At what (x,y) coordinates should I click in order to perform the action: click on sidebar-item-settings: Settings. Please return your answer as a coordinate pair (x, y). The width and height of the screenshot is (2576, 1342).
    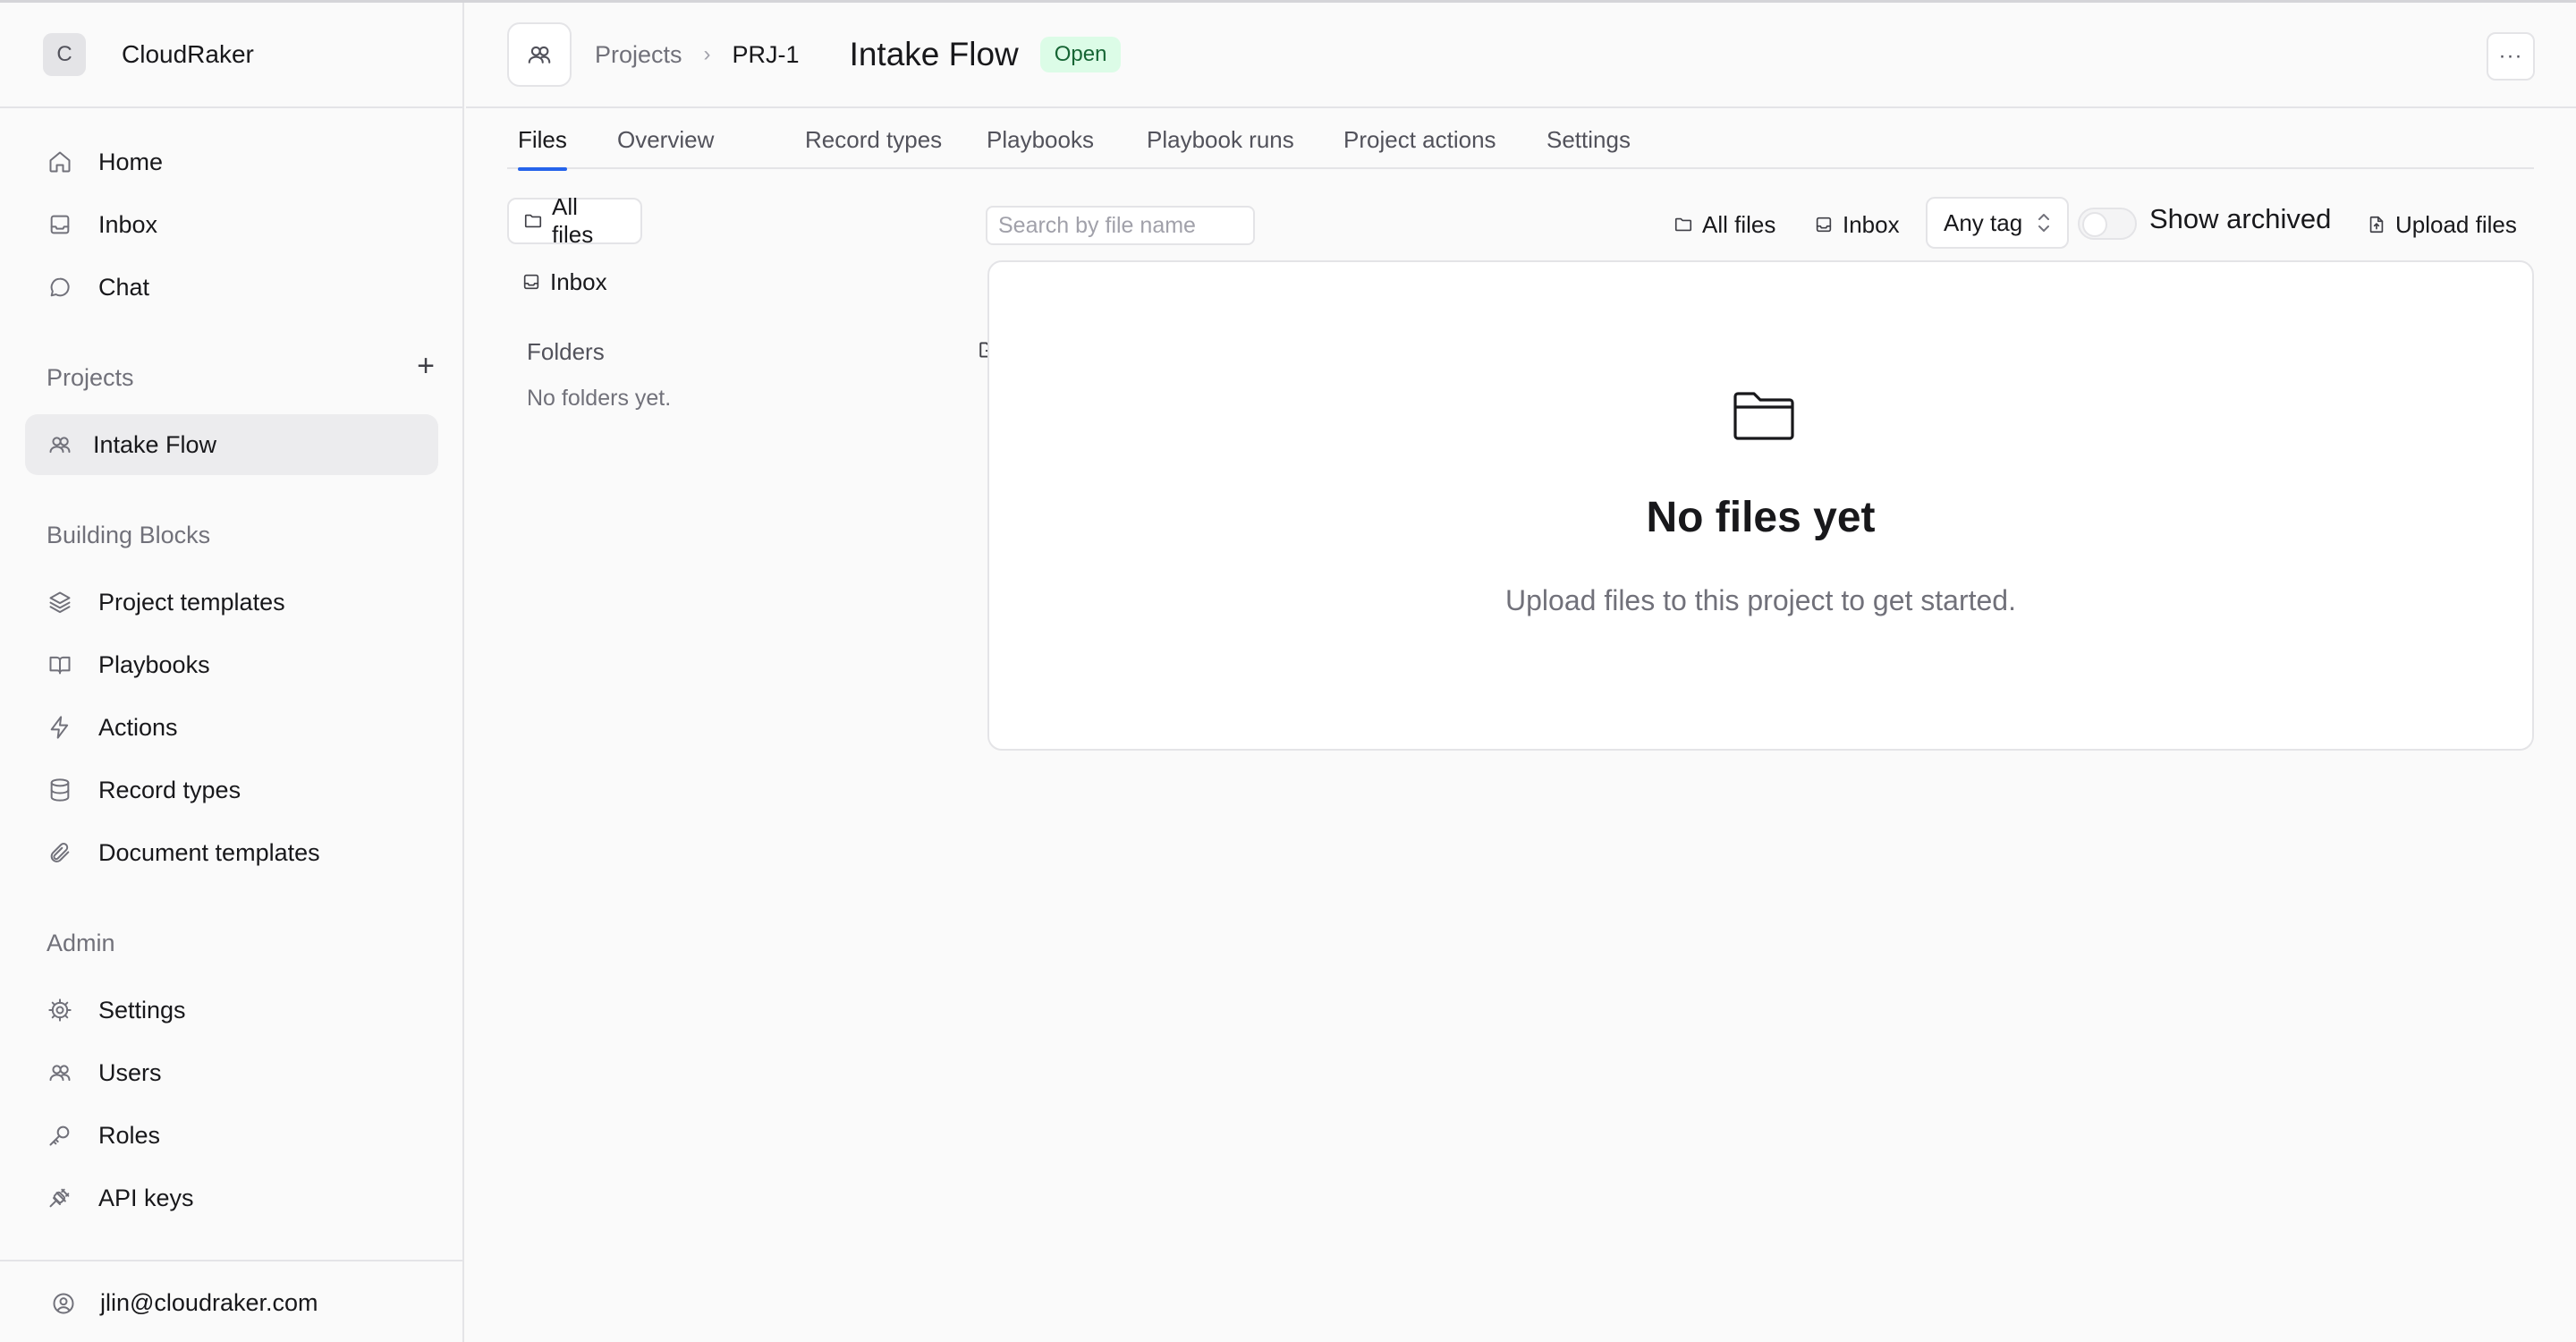
    Looking at the image, I should click on (231, 1010).